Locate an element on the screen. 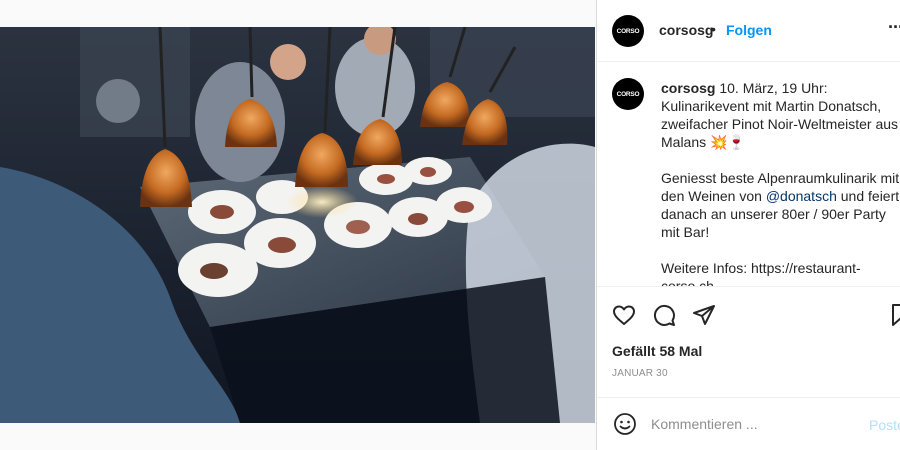 The height and width of the screenshot is (450, 900). username-link: corsosg is located at coordinates (686, 30).